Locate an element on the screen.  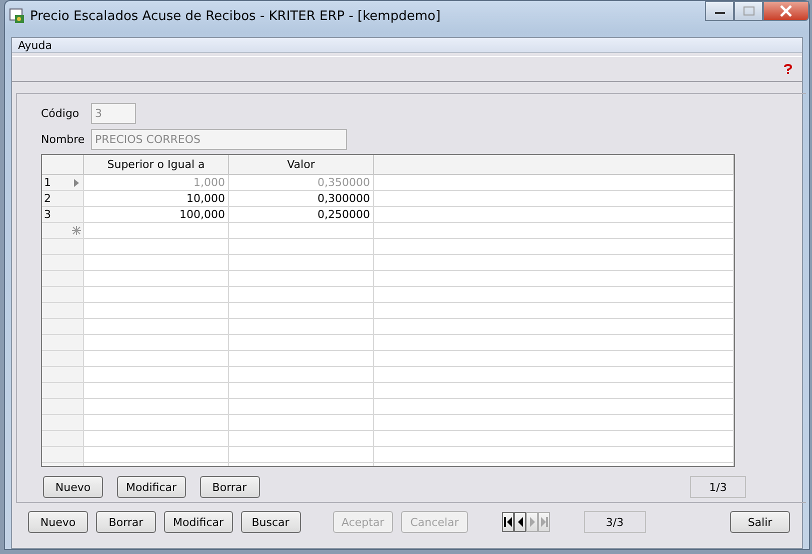
close-icon is located at coordinates (786, 11).